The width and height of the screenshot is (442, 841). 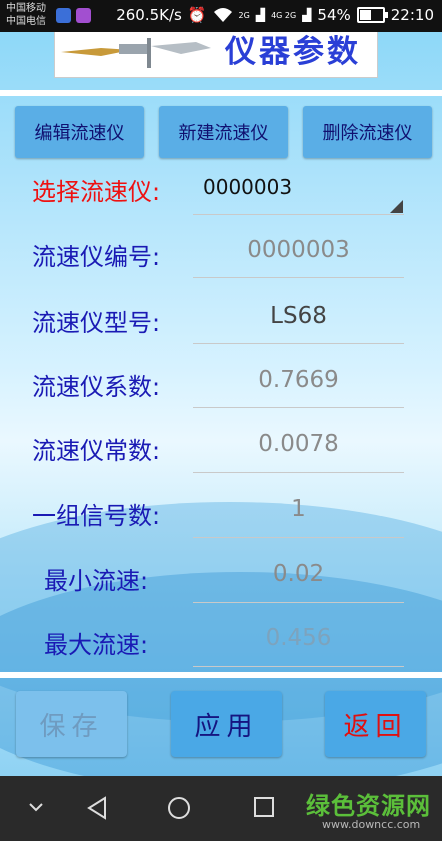 I want to click on meter-model-field: LS68, so click(x=298, y=316).